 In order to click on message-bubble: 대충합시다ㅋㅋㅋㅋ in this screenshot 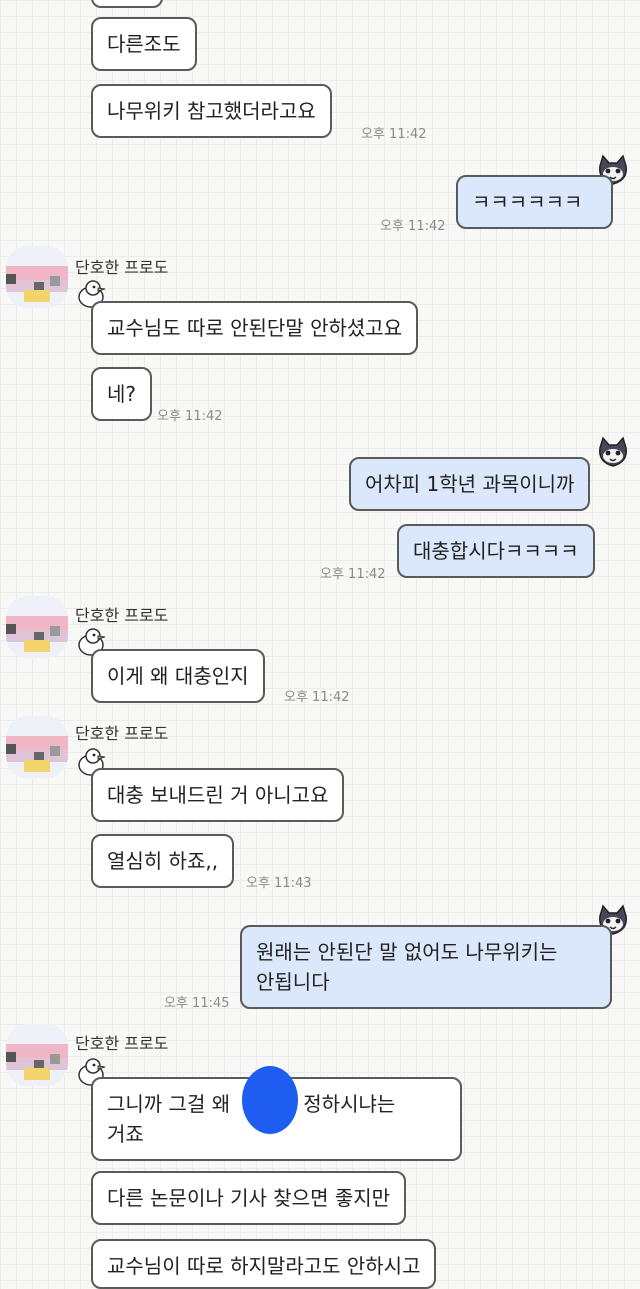, I will do `click(496, 551)`.